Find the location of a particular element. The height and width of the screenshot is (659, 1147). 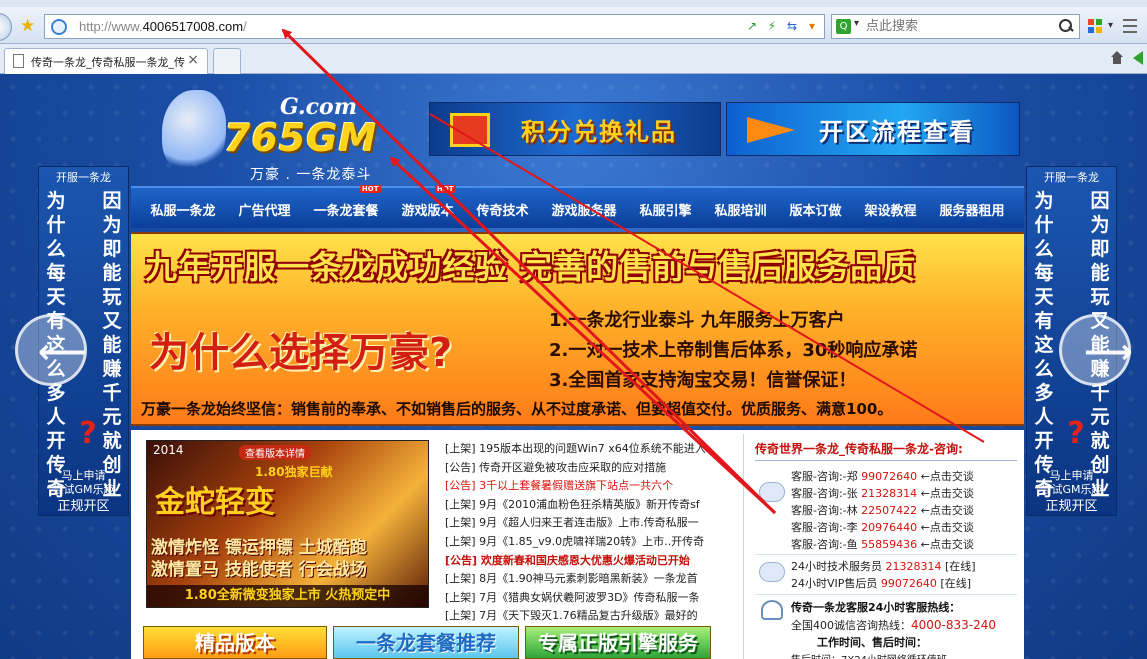

staff-row: 24小时VIP售后员 99072640 [在线] is located at coordinates (883, 583).